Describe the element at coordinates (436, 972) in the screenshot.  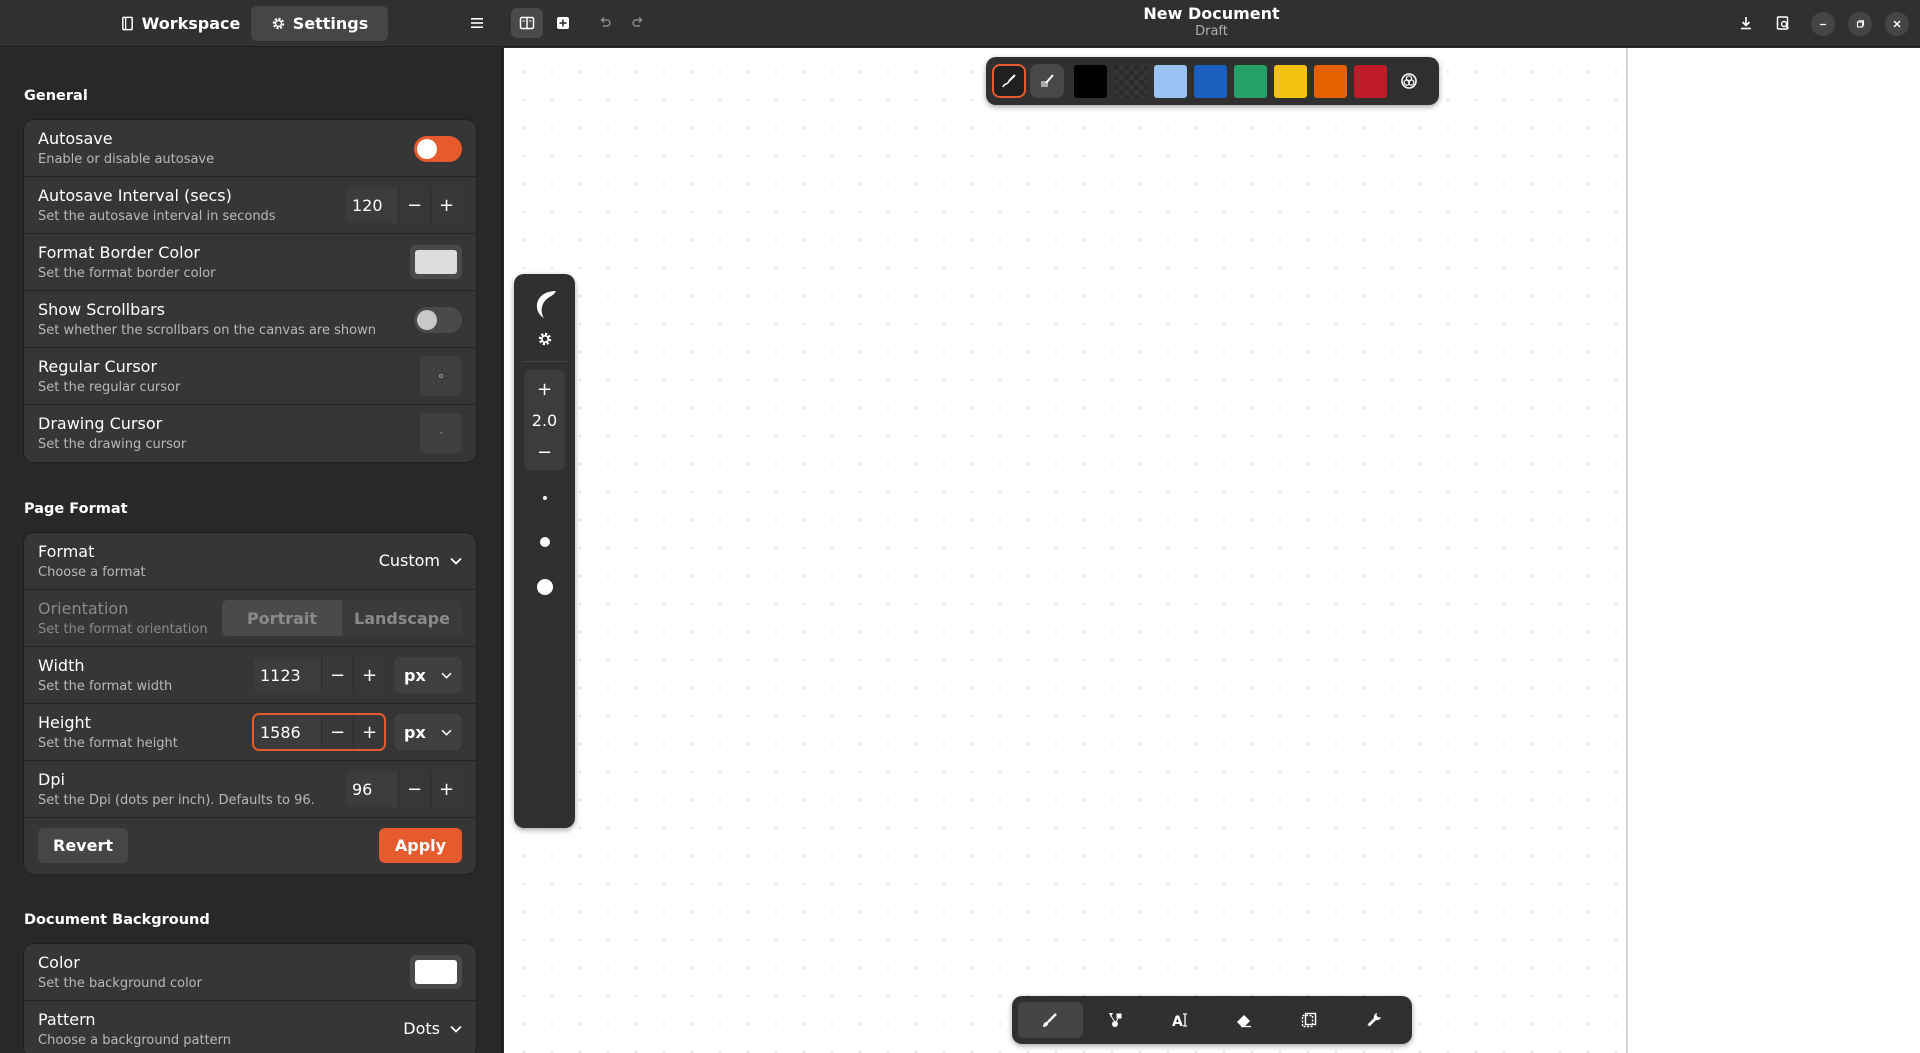
I see `background-color-button` at that location.